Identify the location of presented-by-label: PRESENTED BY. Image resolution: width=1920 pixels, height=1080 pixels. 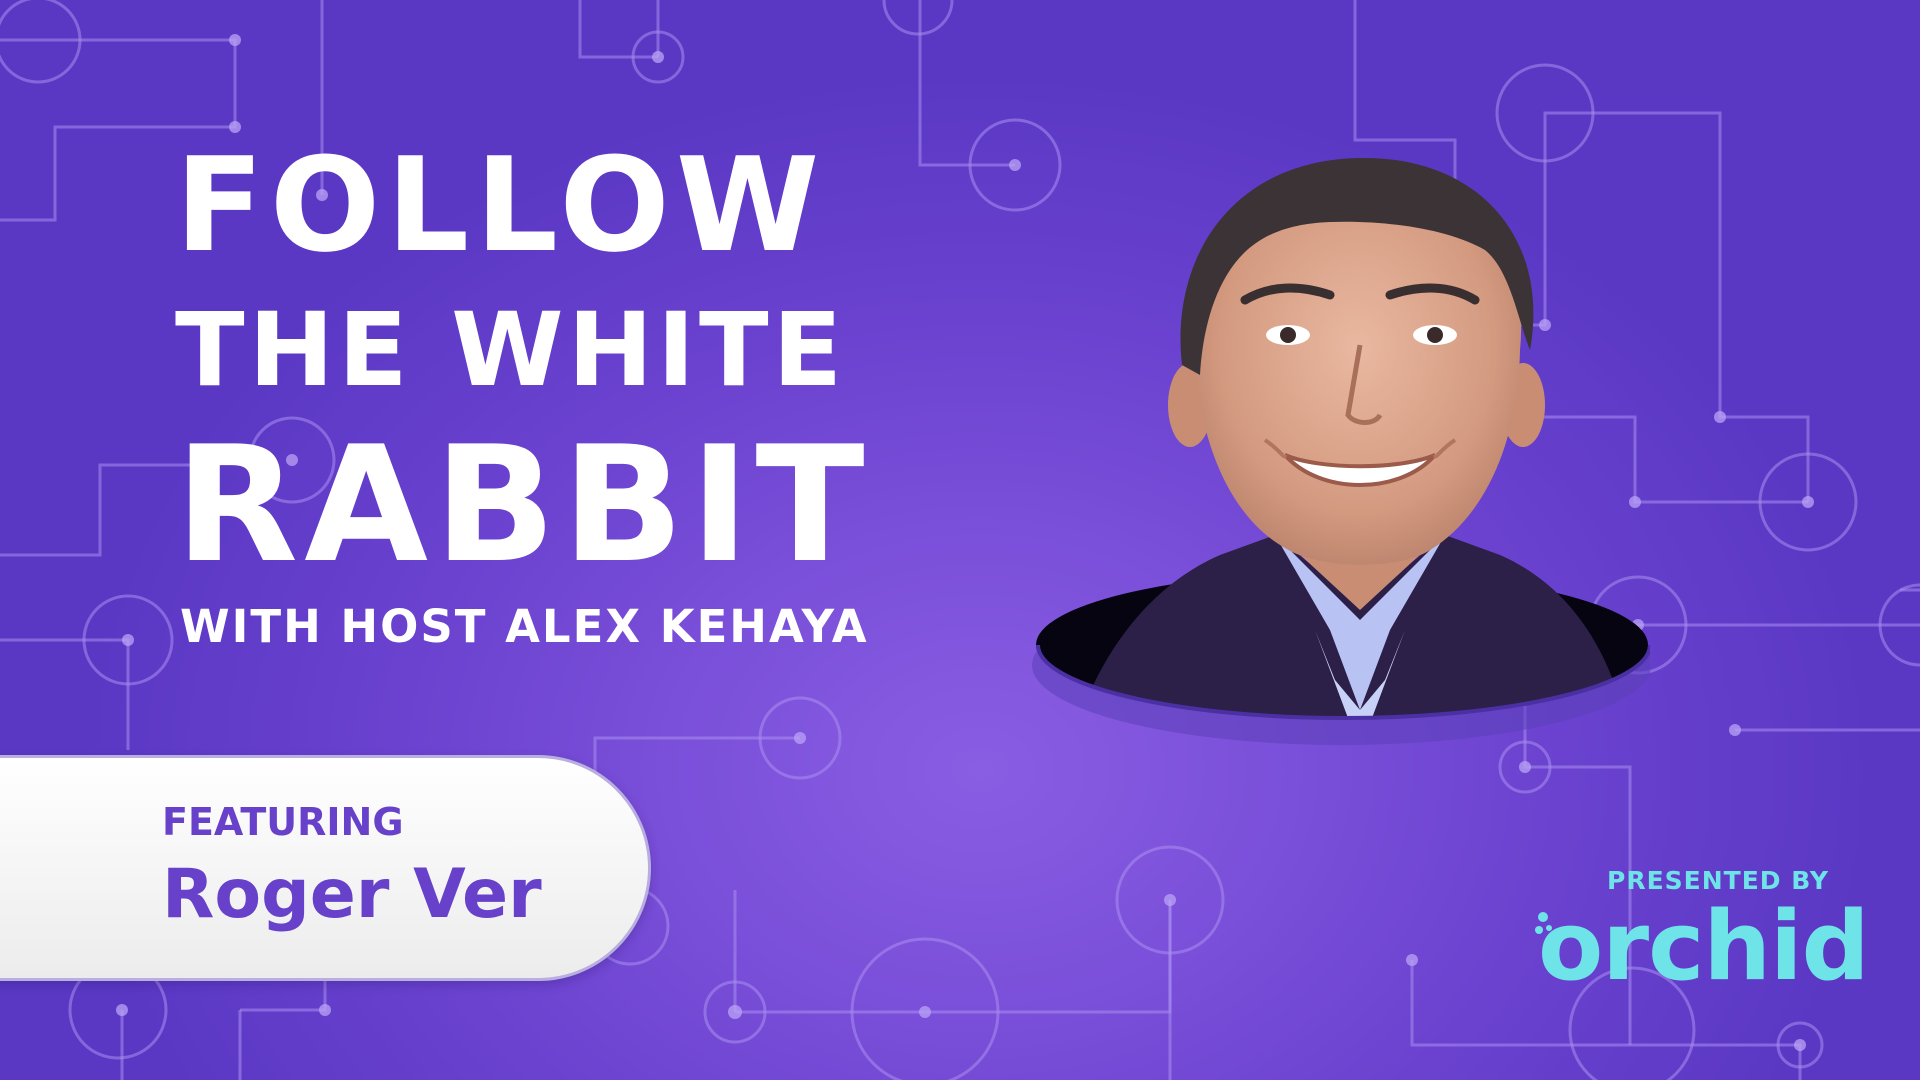
(1718, 880).